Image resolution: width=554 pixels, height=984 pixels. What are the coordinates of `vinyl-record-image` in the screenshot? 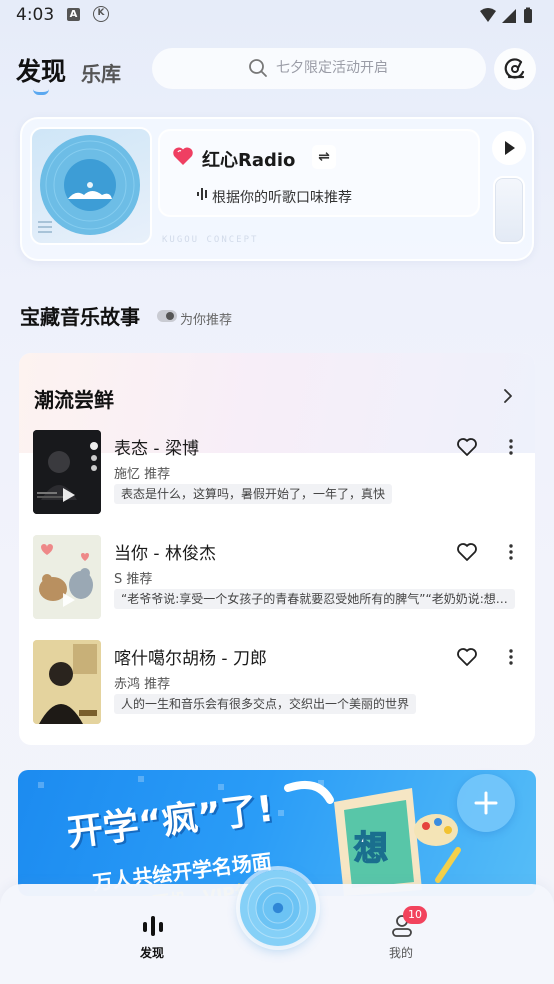 It's located at (89, 185).